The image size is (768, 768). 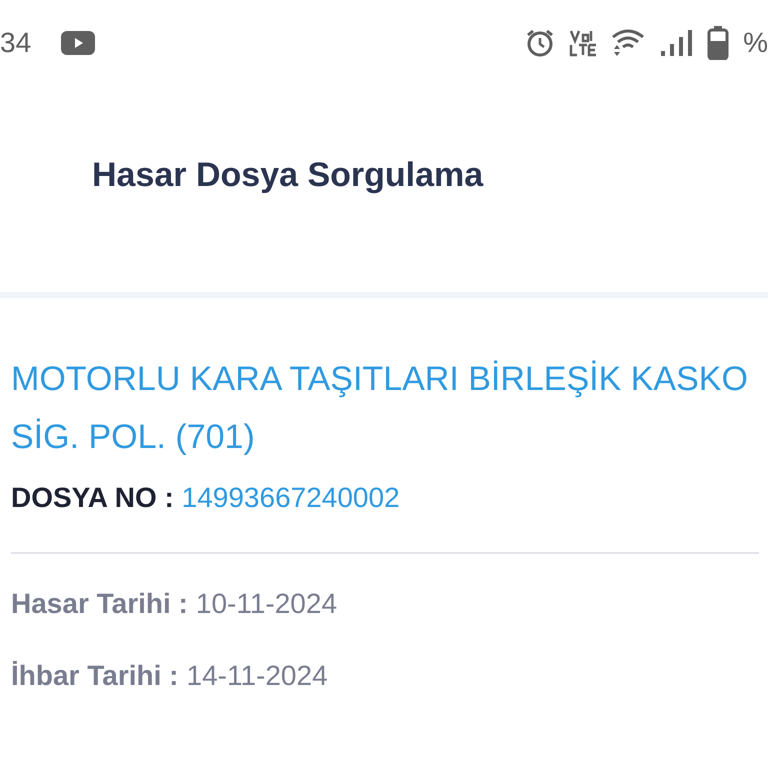 What do you see at coordinates (257, 676) in the screenshot?
I see `date-value: 14-11-2024` at bounding box center [257, 676].